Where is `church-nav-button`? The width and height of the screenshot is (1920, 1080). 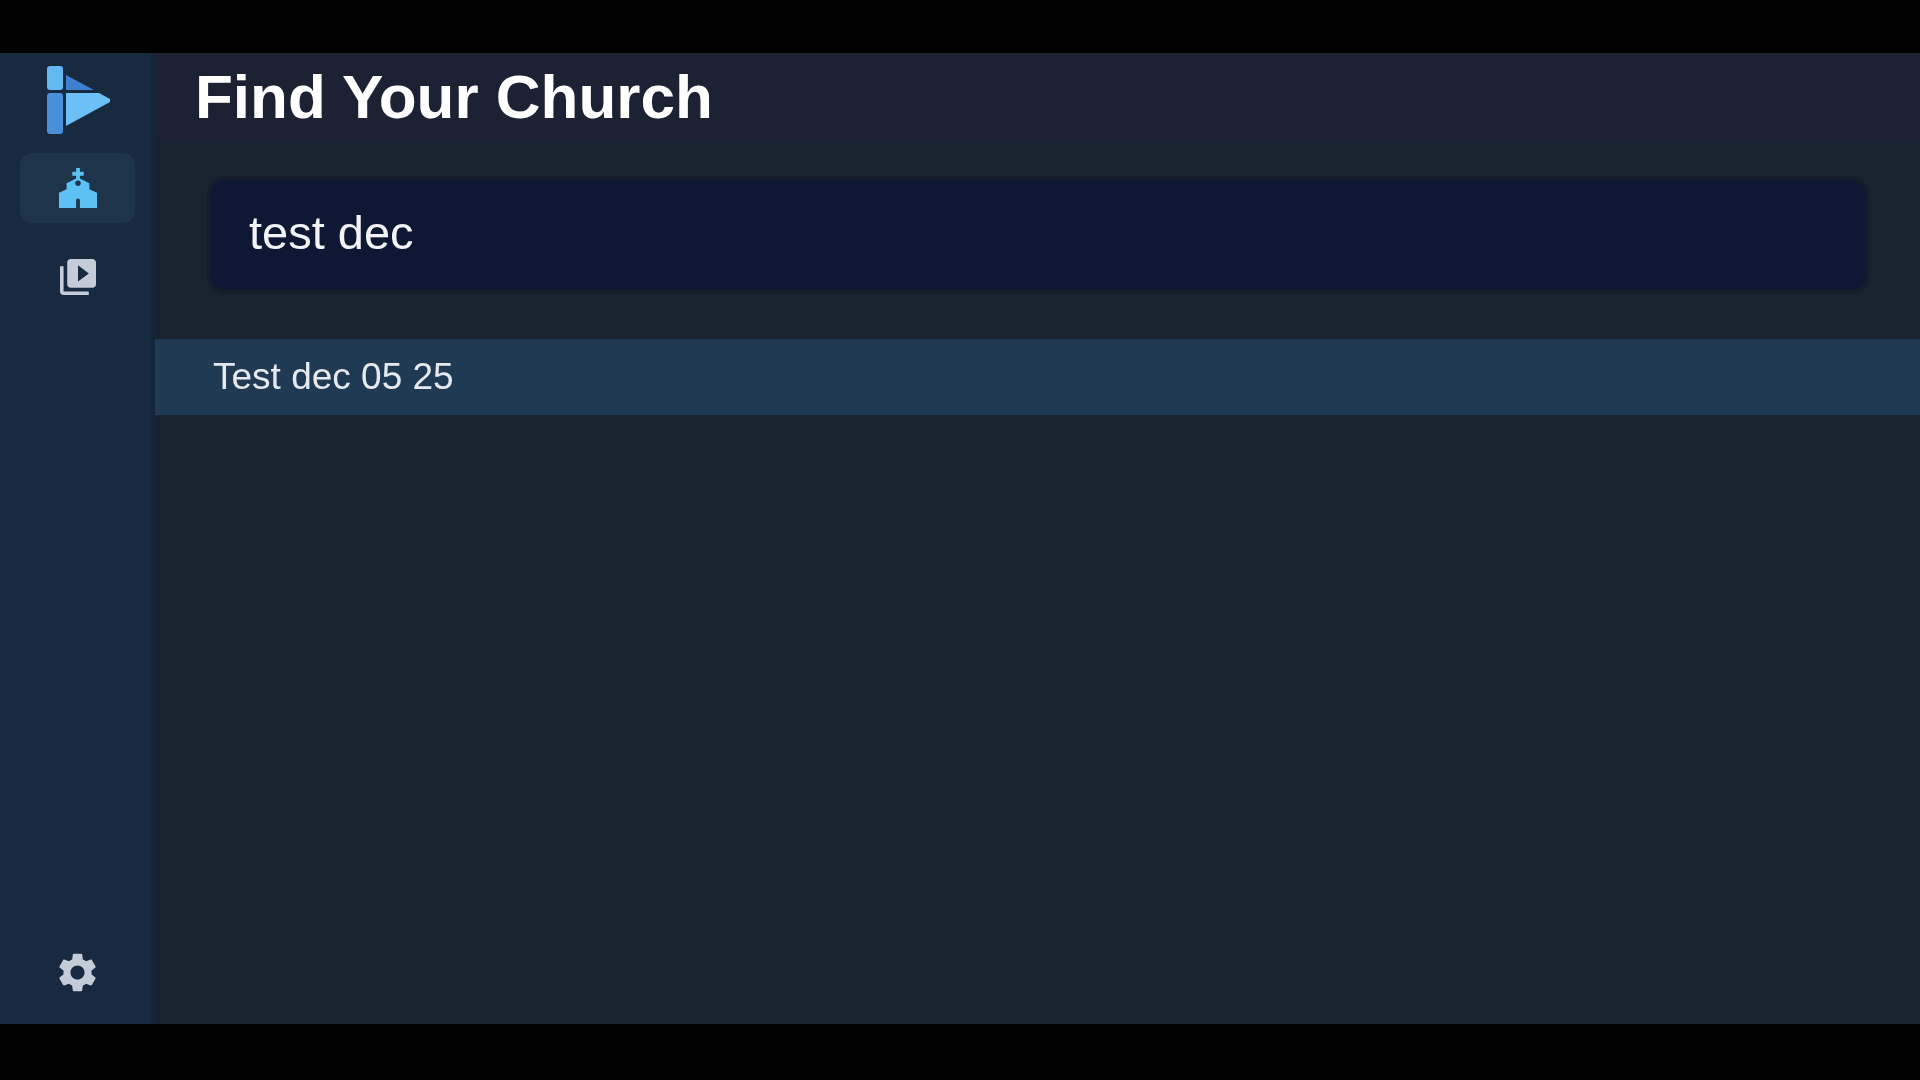 church-nav-button is located at coordinates (77, 188).